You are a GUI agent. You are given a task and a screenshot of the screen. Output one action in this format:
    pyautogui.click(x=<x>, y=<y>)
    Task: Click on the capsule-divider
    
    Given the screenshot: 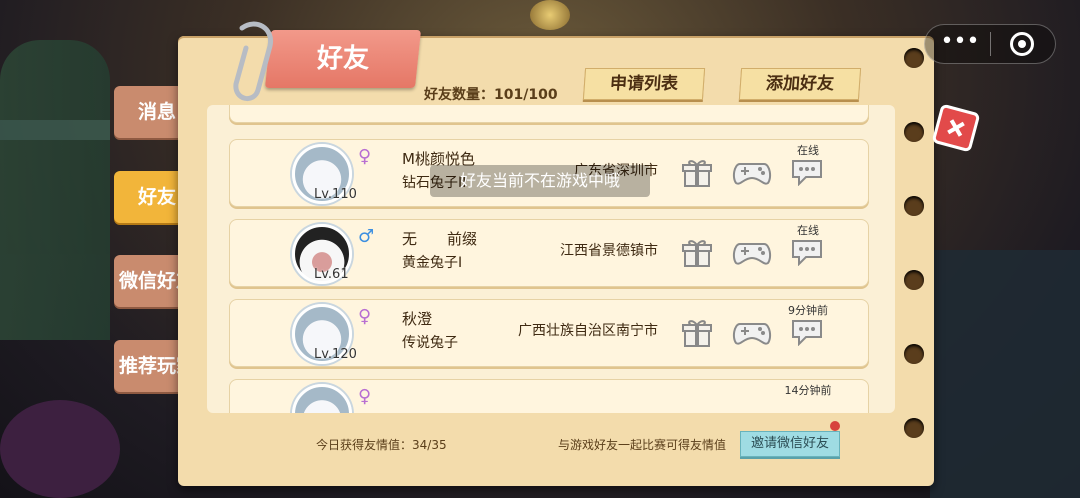 What is the action you would take?
    pyautogui.click(x=990, y=44)
    